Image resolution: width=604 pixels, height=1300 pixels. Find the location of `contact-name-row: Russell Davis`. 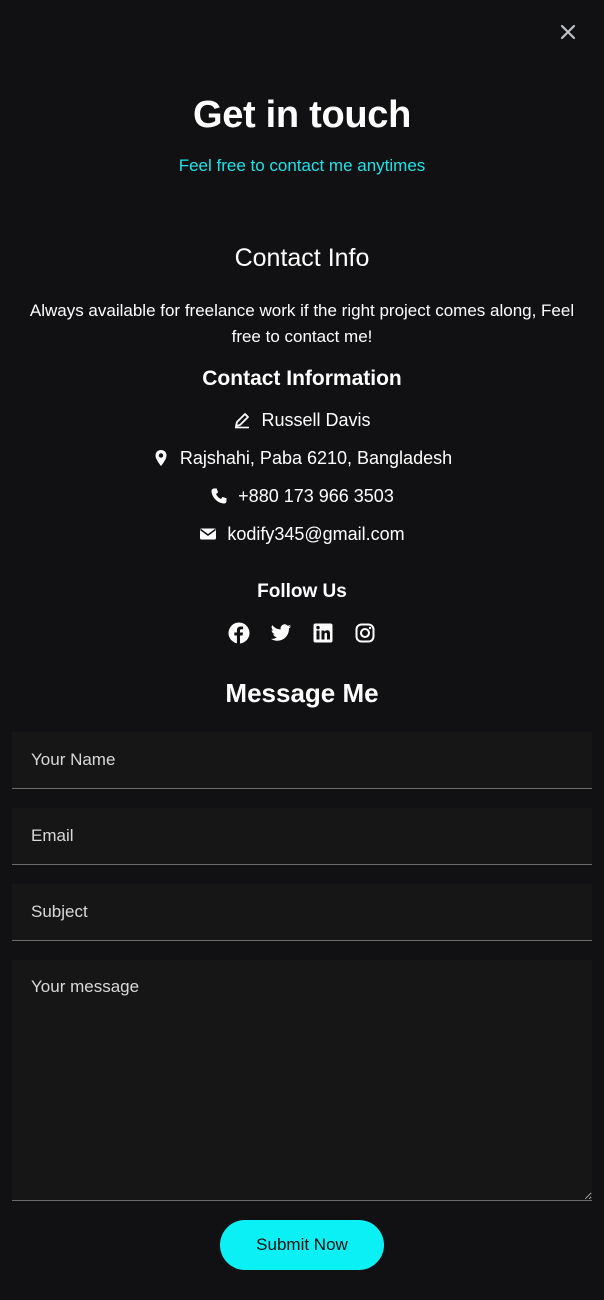

contact-name-row: Russell Davis is located at coordinates (302, 420).